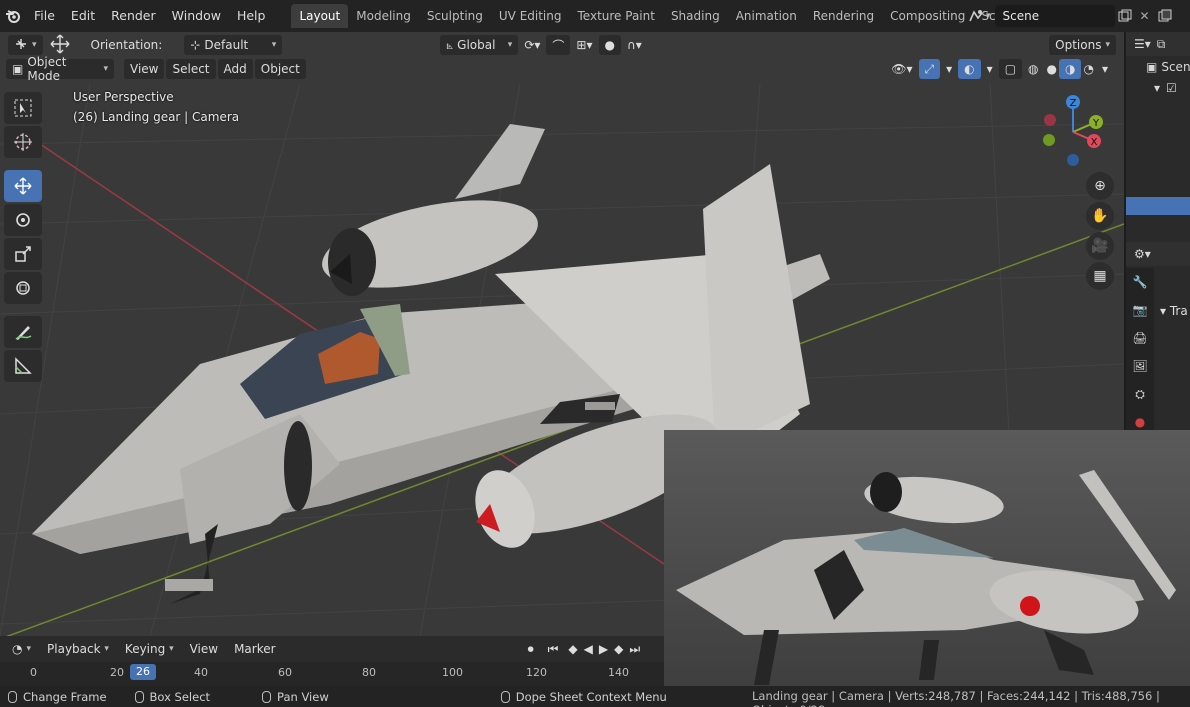 The width and height of the screenshot is (1190, 707). I want to click on visibility-eye-icon: 👁▾, so click(901, 69).